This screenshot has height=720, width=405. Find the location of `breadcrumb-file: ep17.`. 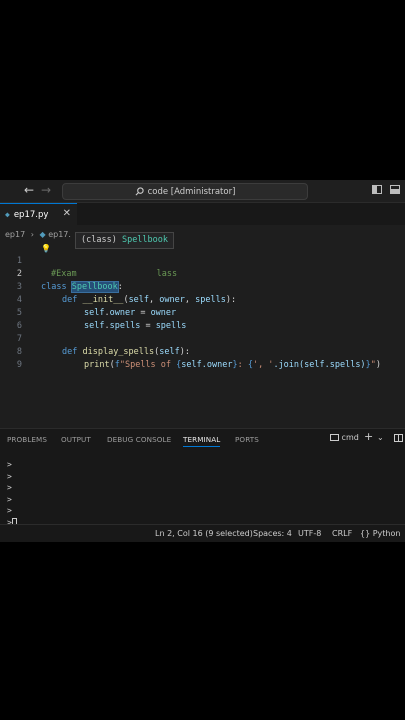

breadcrumb-file: ep17. is located at coordinates (59, 234).